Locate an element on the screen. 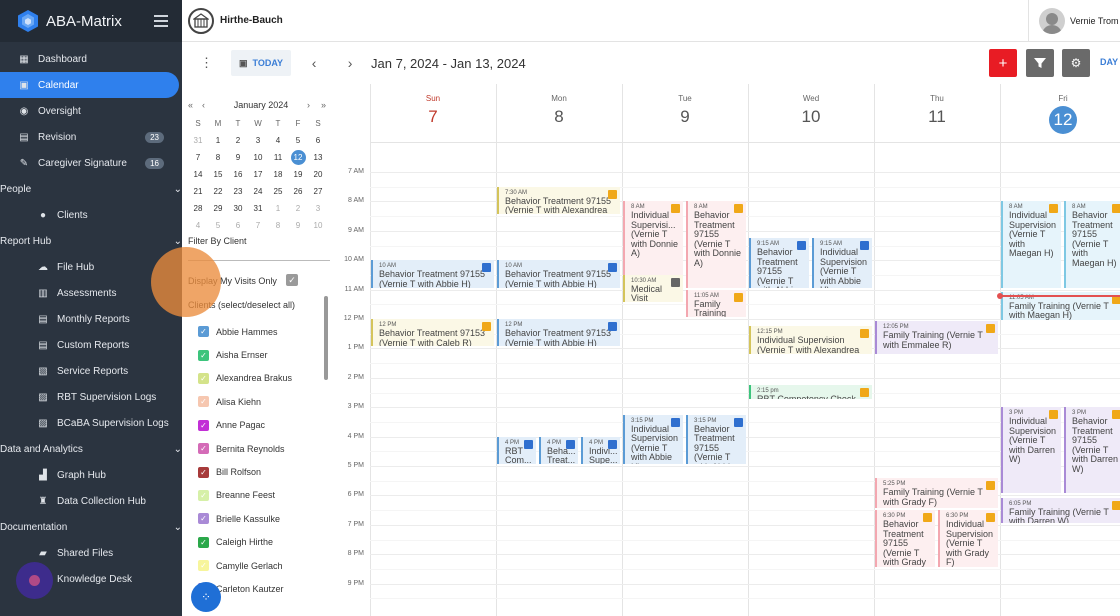 This screenshot has width=1120, height=616. client-filter-item: ✓ Abbie Hammes is located at coordinates (263, 331).